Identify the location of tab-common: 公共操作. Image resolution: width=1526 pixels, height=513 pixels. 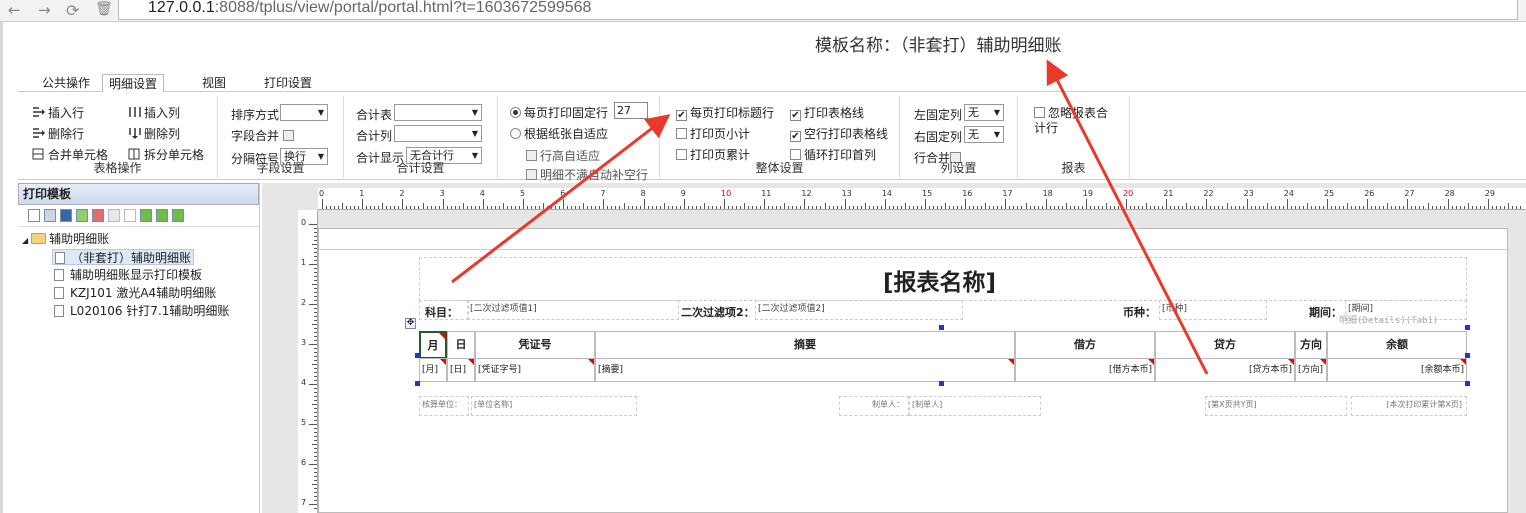
(66, 83).